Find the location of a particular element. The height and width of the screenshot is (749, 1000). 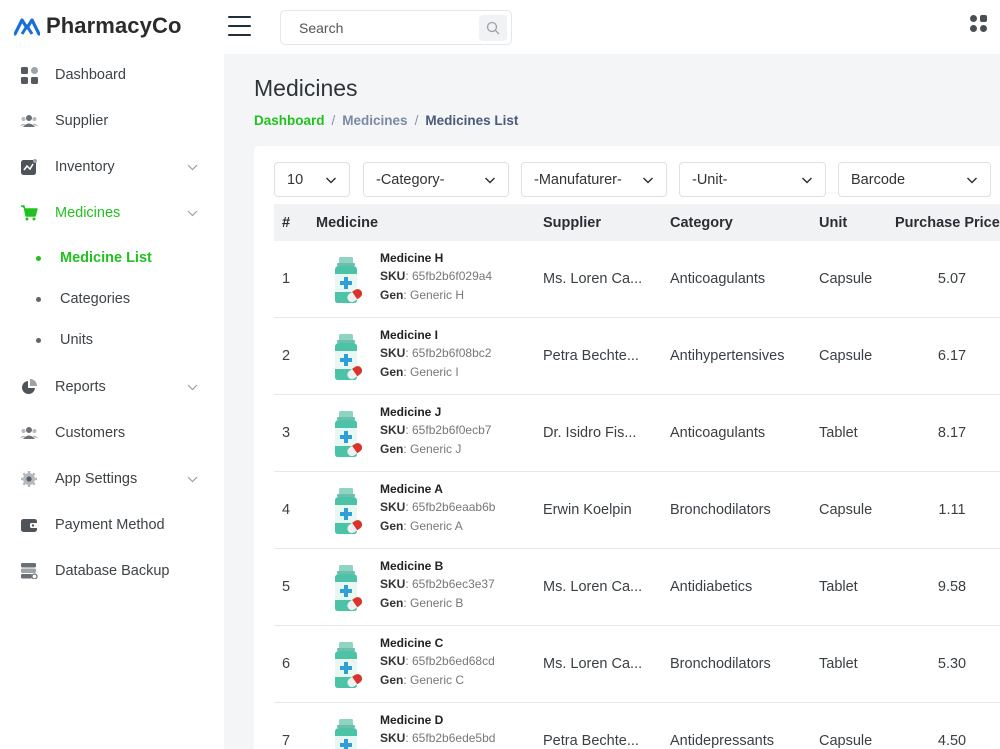

barcode-select: Barcode is located at coordinates (914, 179).